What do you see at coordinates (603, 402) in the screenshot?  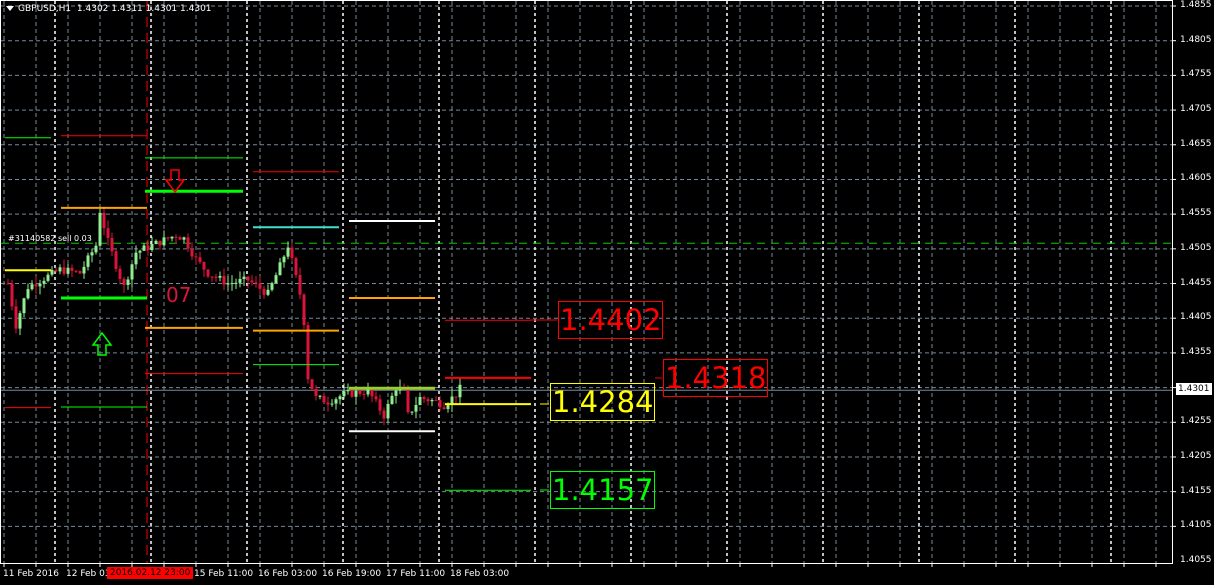 I see `price-box-3: 1.4284` at bounding box center [603, 402].